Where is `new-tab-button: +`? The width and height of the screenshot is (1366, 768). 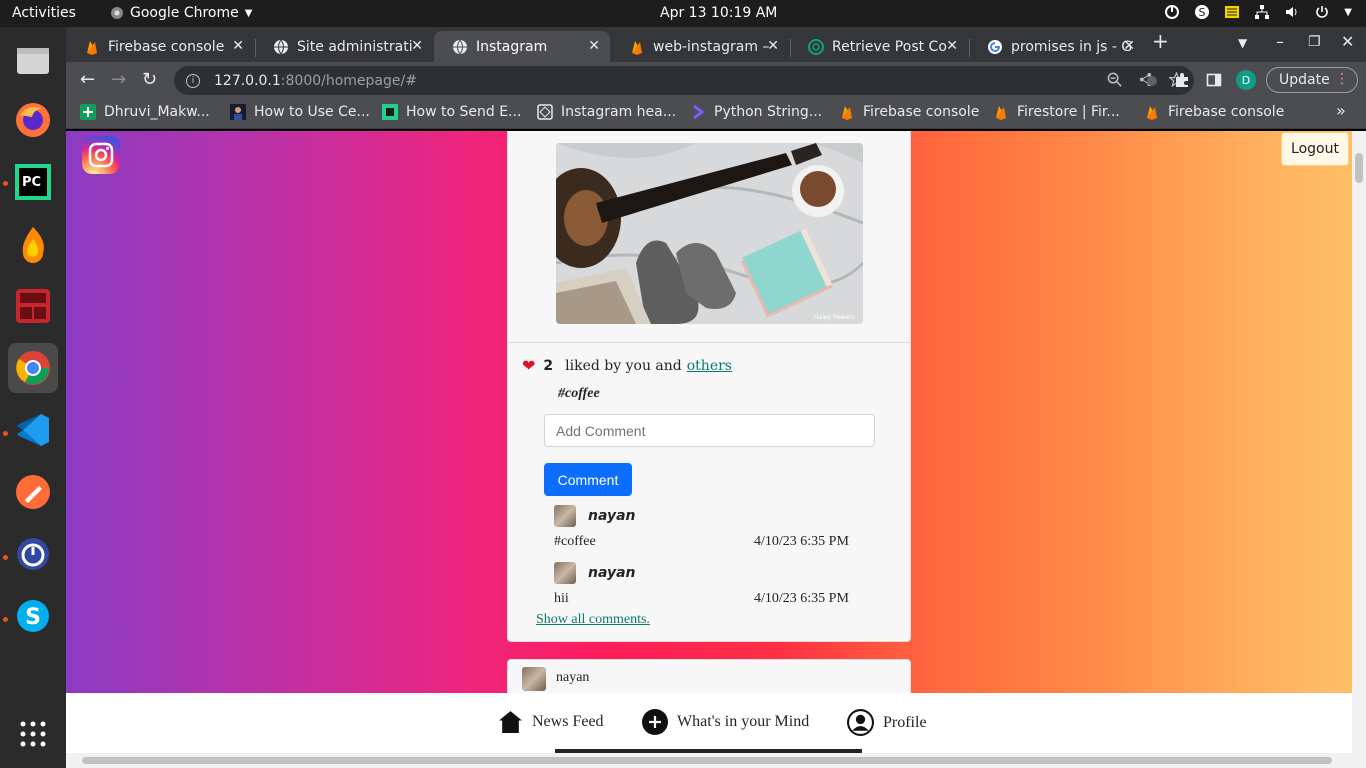
new-tab-button: + is located at coordinates (1160, 41).